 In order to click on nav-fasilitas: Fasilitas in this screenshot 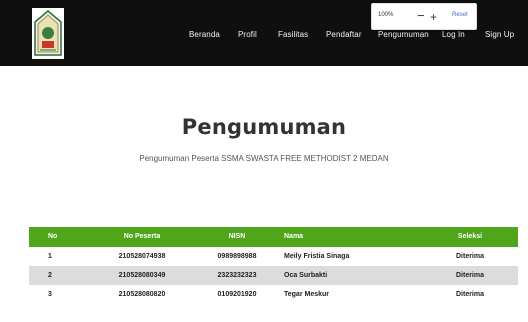, I will do `click(293, 34)`.